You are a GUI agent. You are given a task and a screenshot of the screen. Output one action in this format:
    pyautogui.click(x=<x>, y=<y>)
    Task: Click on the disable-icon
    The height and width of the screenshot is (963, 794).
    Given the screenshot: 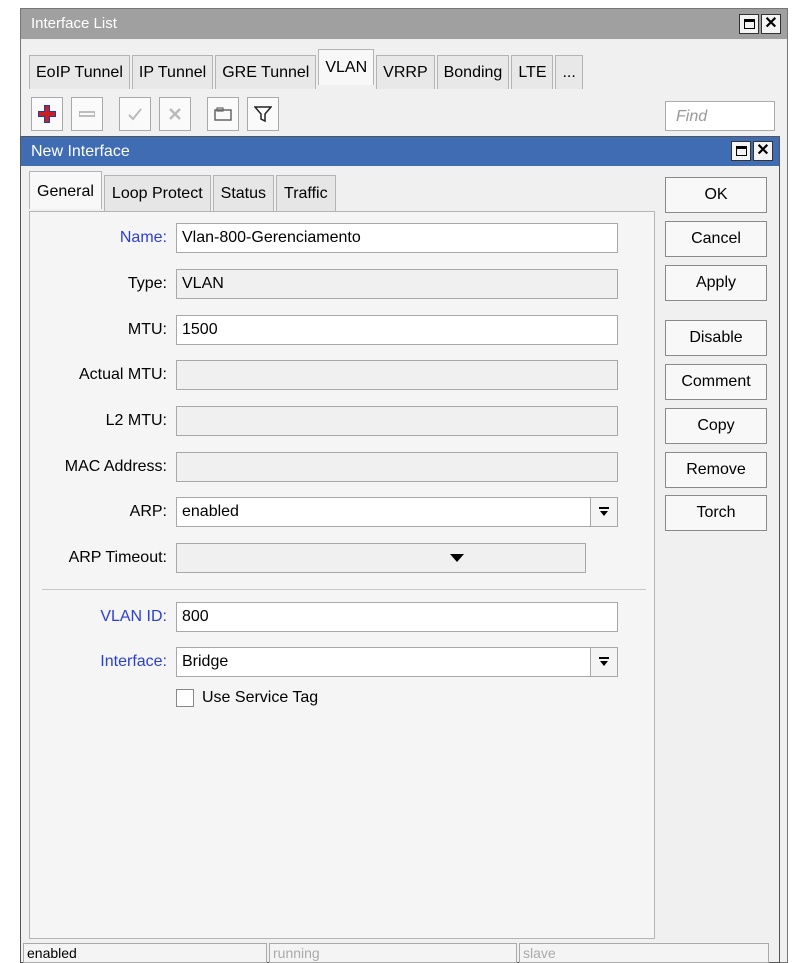 What is the action you would take?
    pyautogui.click(x=175, y=114)
    